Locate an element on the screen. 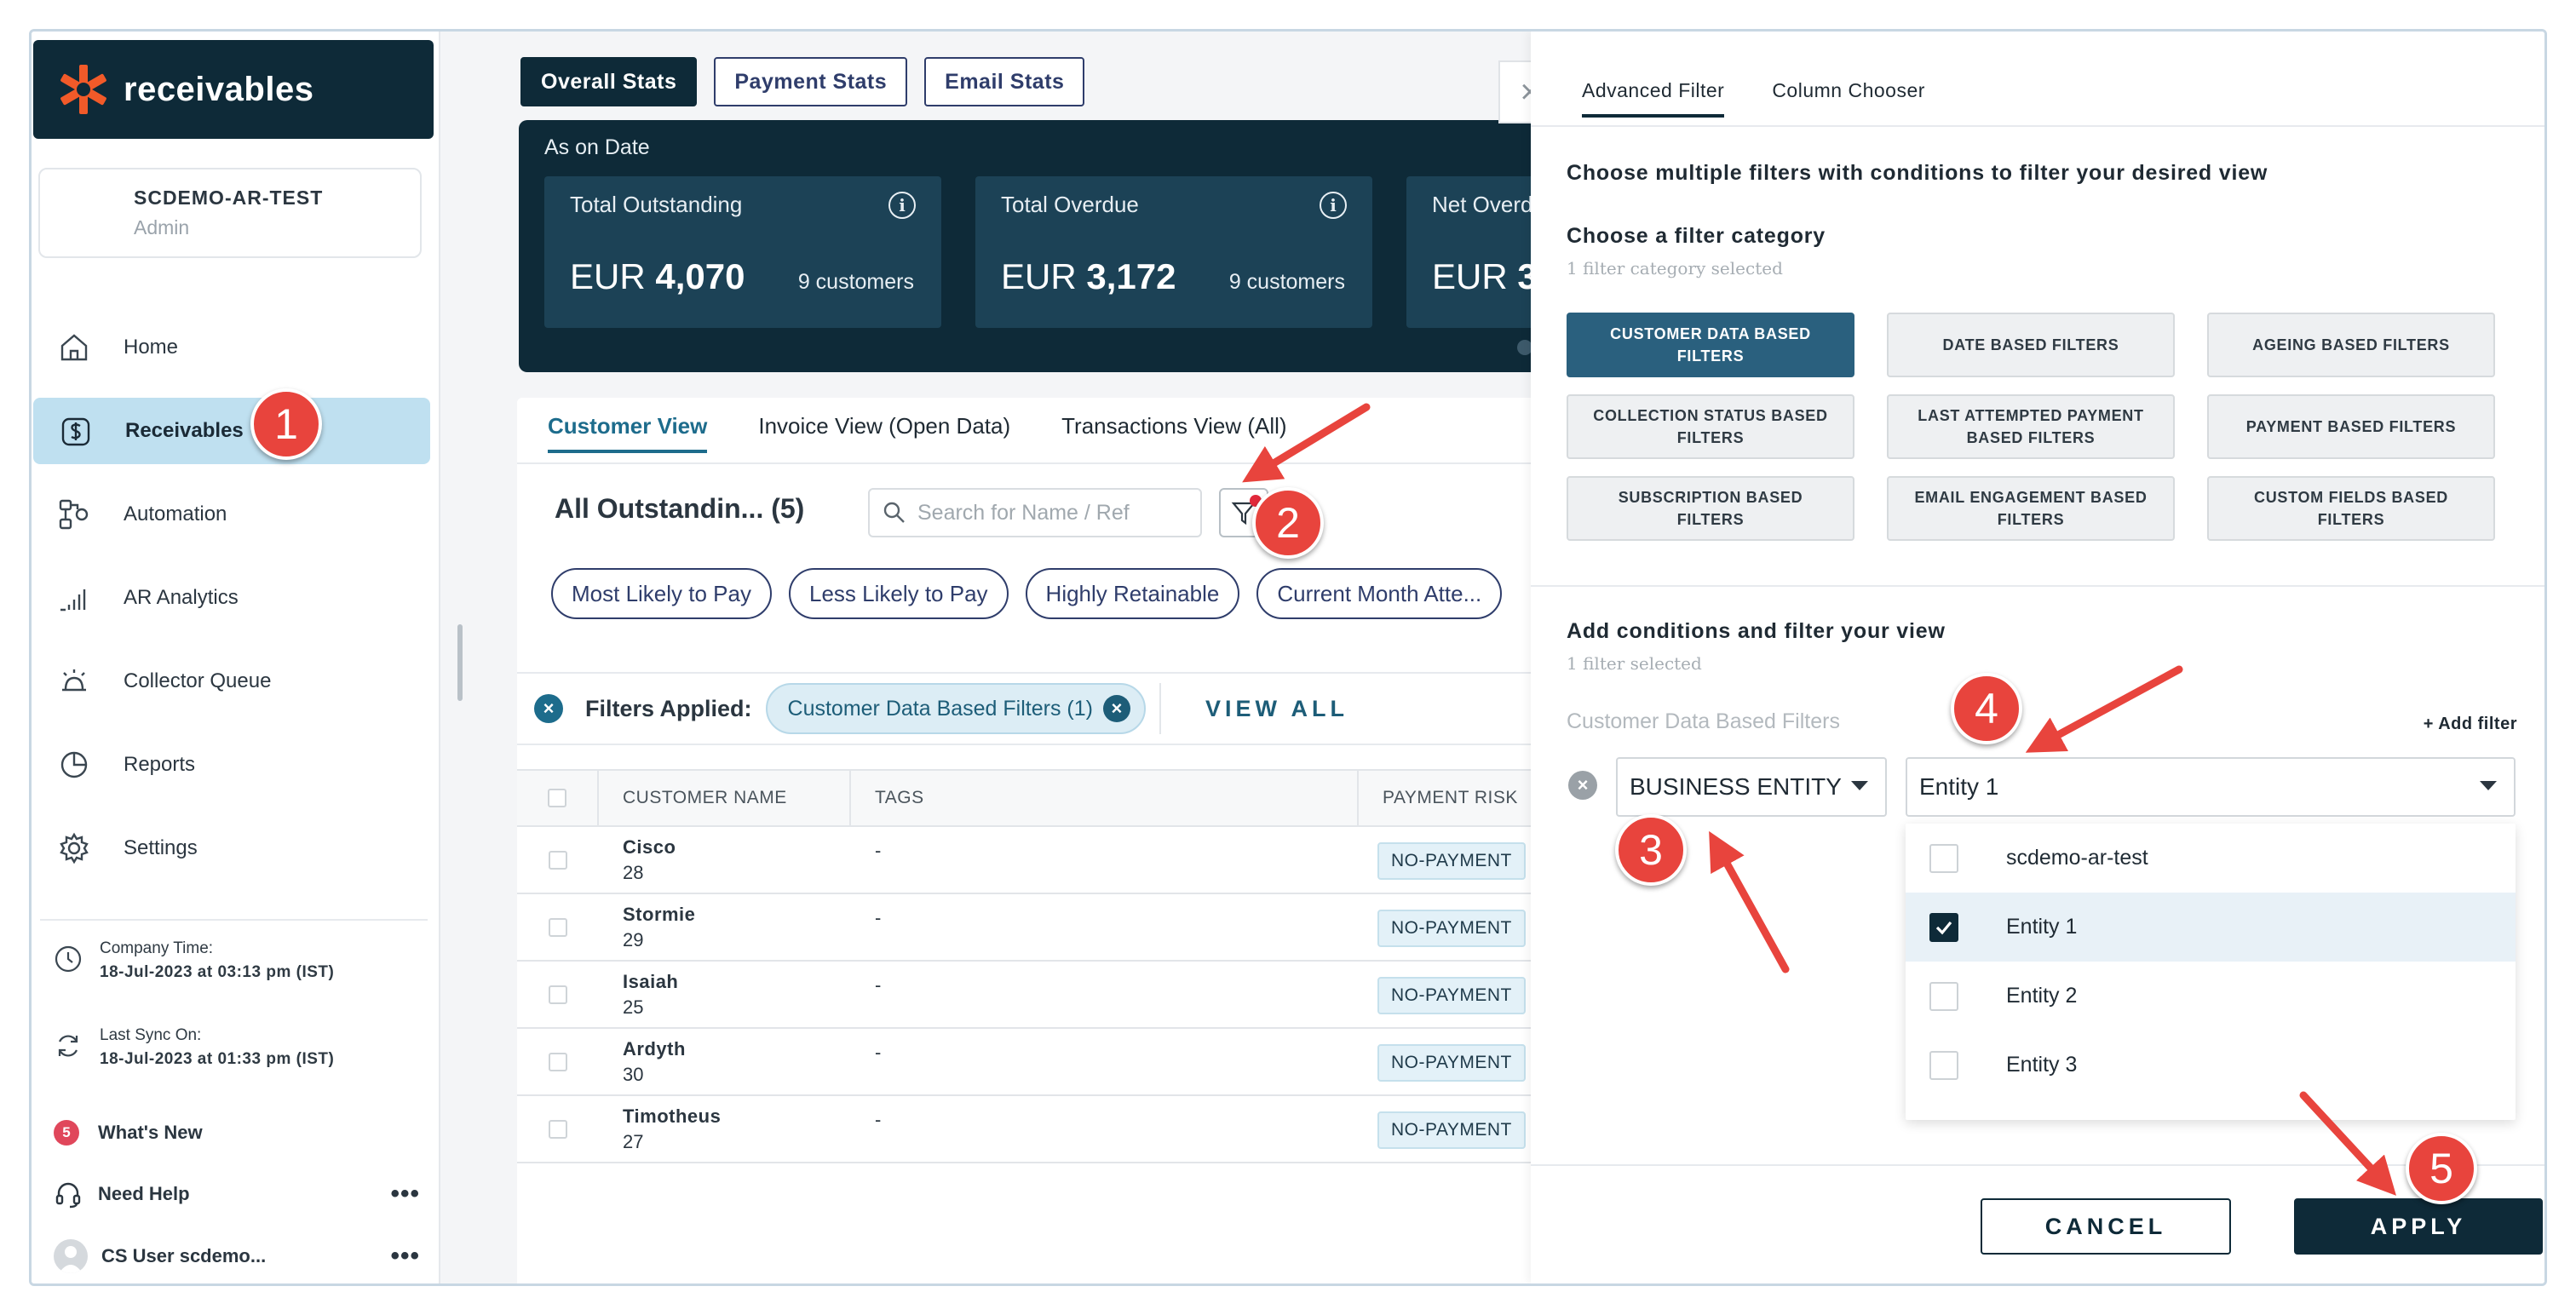  customer-days: 25 is located at coordinates (634, 1007).